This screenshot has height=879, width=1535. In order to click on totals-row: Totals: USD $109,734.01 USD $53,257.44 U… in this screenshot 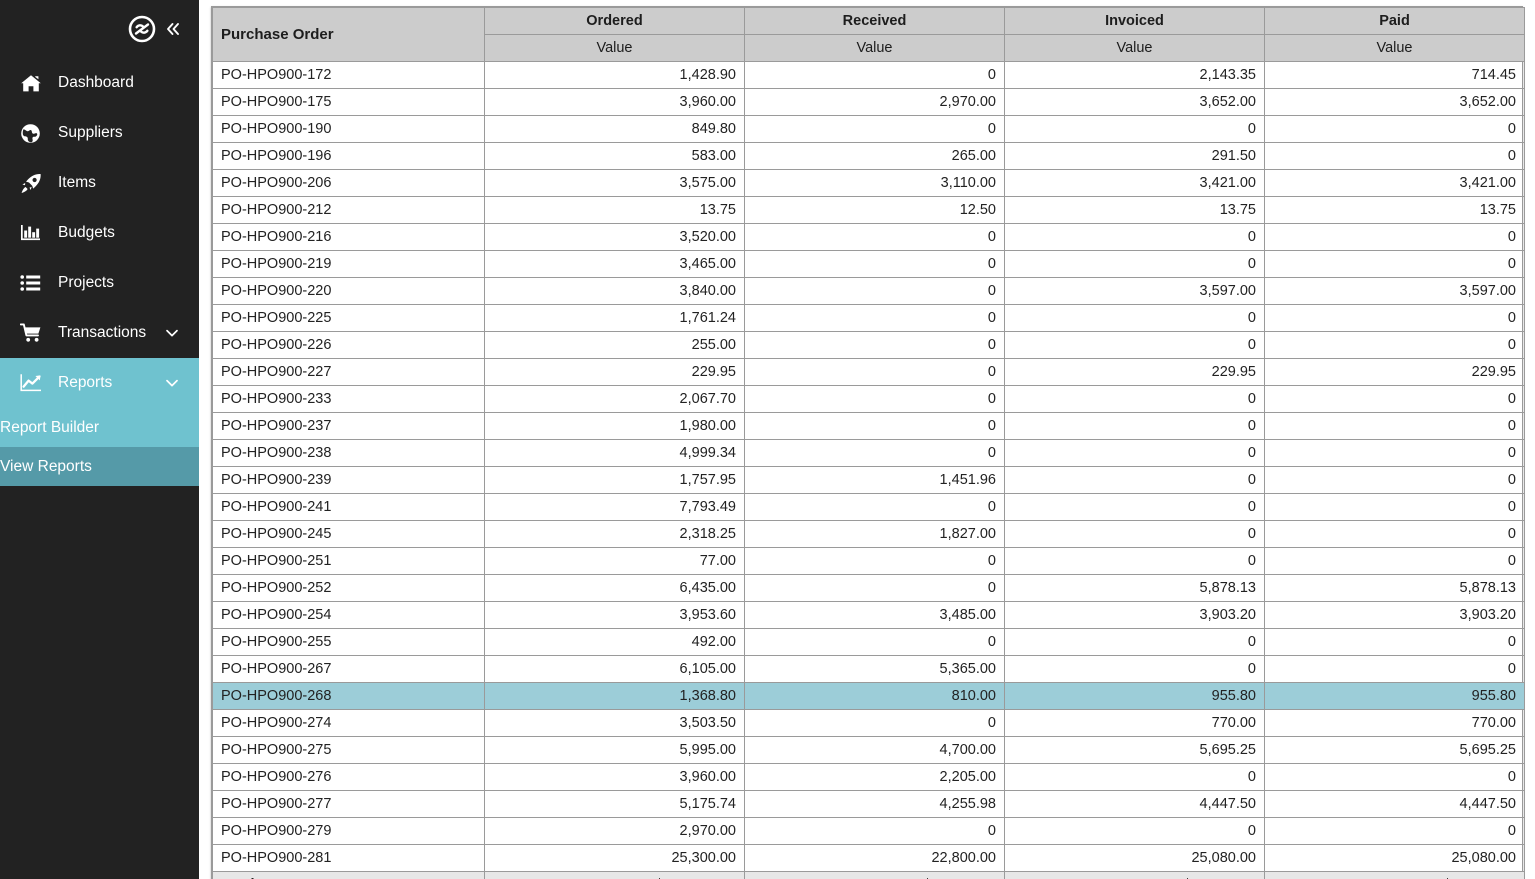, I will do `click(868, 875)`.